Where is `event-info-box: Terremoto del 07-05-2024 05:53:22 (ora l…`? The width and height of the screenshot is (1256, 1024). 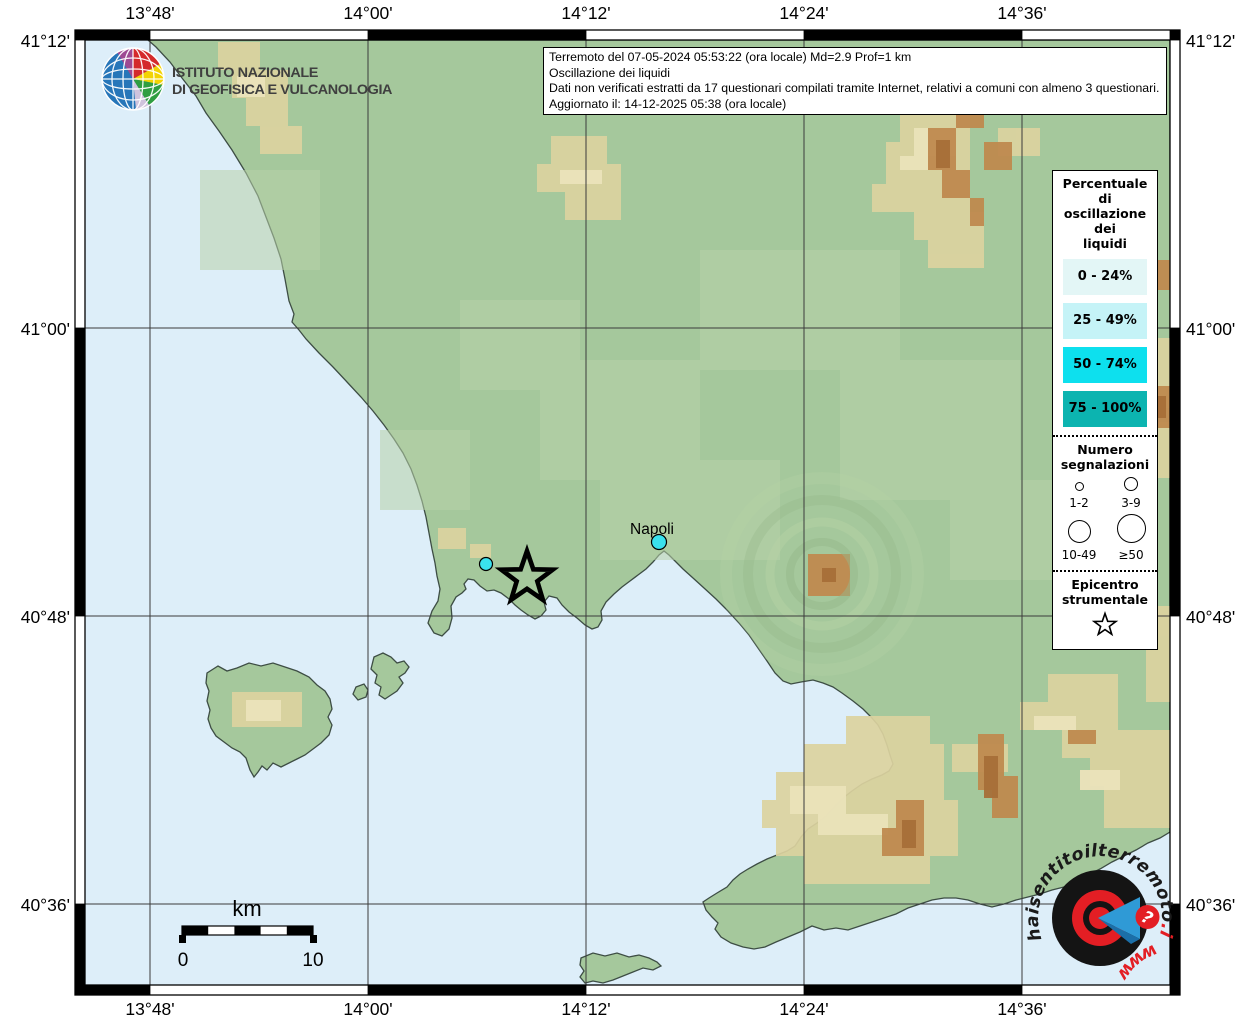 event-info-box: Terremoto del 07-05-2024 05:53:22 (ora l… is located at coordinates (855, 81).